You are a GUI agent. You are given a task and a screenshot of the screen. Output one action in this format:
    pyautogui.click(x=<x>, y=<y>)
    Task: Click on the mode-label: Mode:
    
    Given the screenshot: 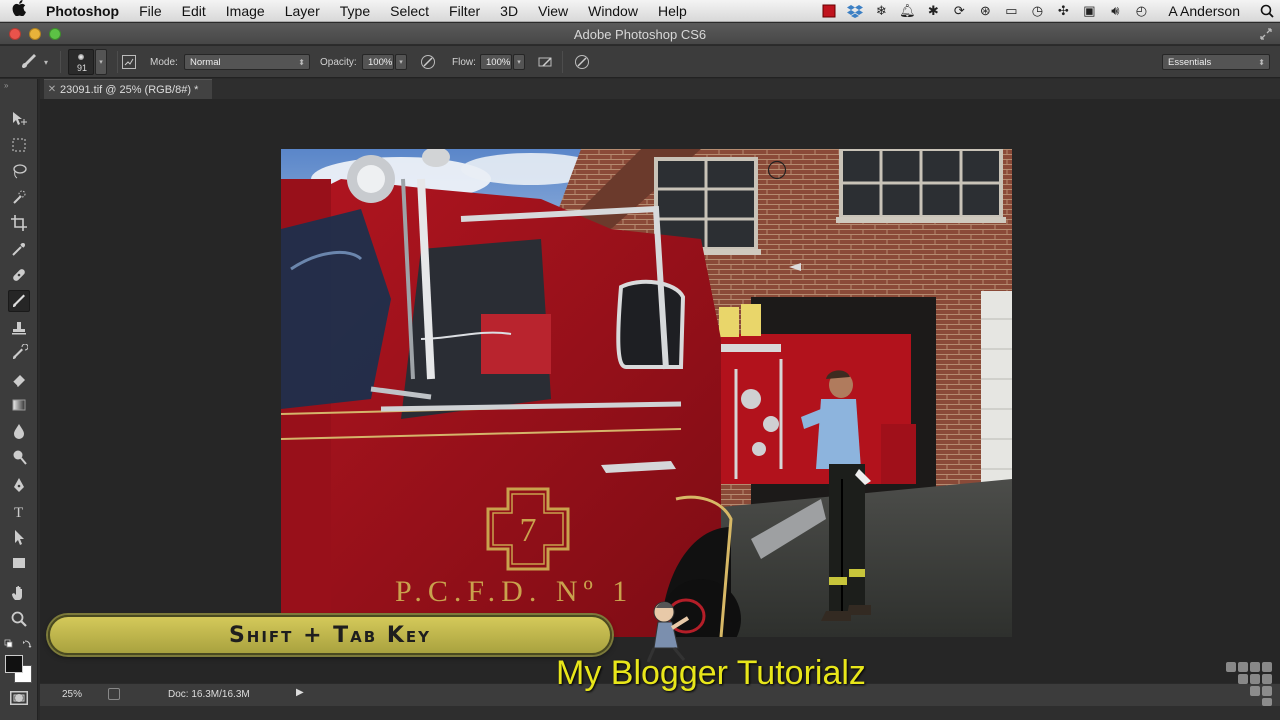 What is the action you would take?
    pyautogui.click(x=164, y=62)
    